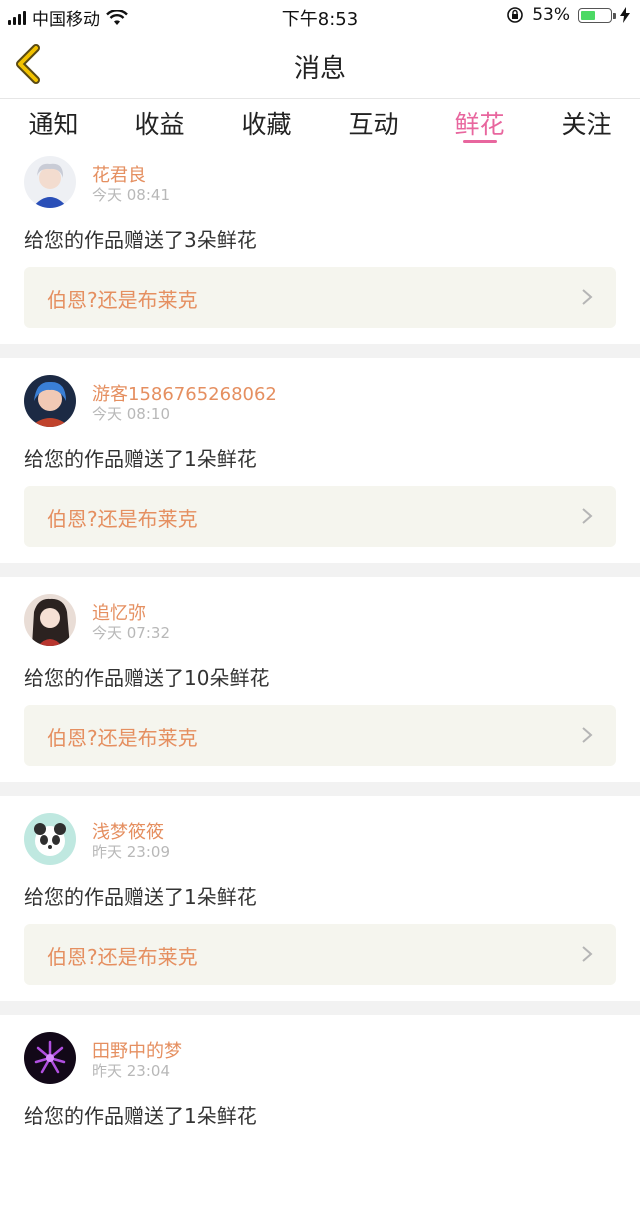 This screenshot has width=640, height=1220. Describe the element at coordinates (625, 15) in the screenshot. I see `charging-icon` at that location.